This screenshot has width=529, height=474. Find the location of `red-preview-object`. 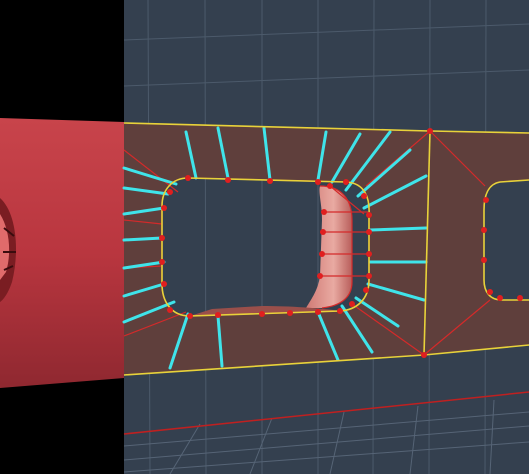

red-preview-object is located at coordinates (62, 253).